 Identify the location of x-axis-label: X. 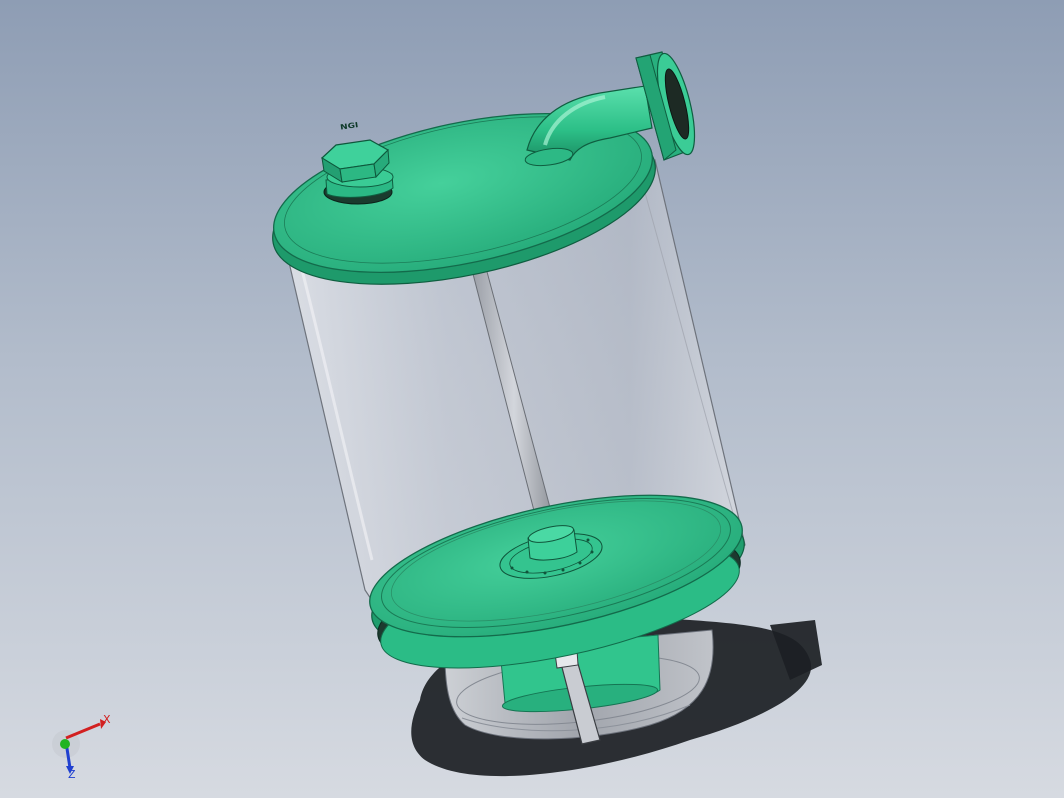
(107, 719).